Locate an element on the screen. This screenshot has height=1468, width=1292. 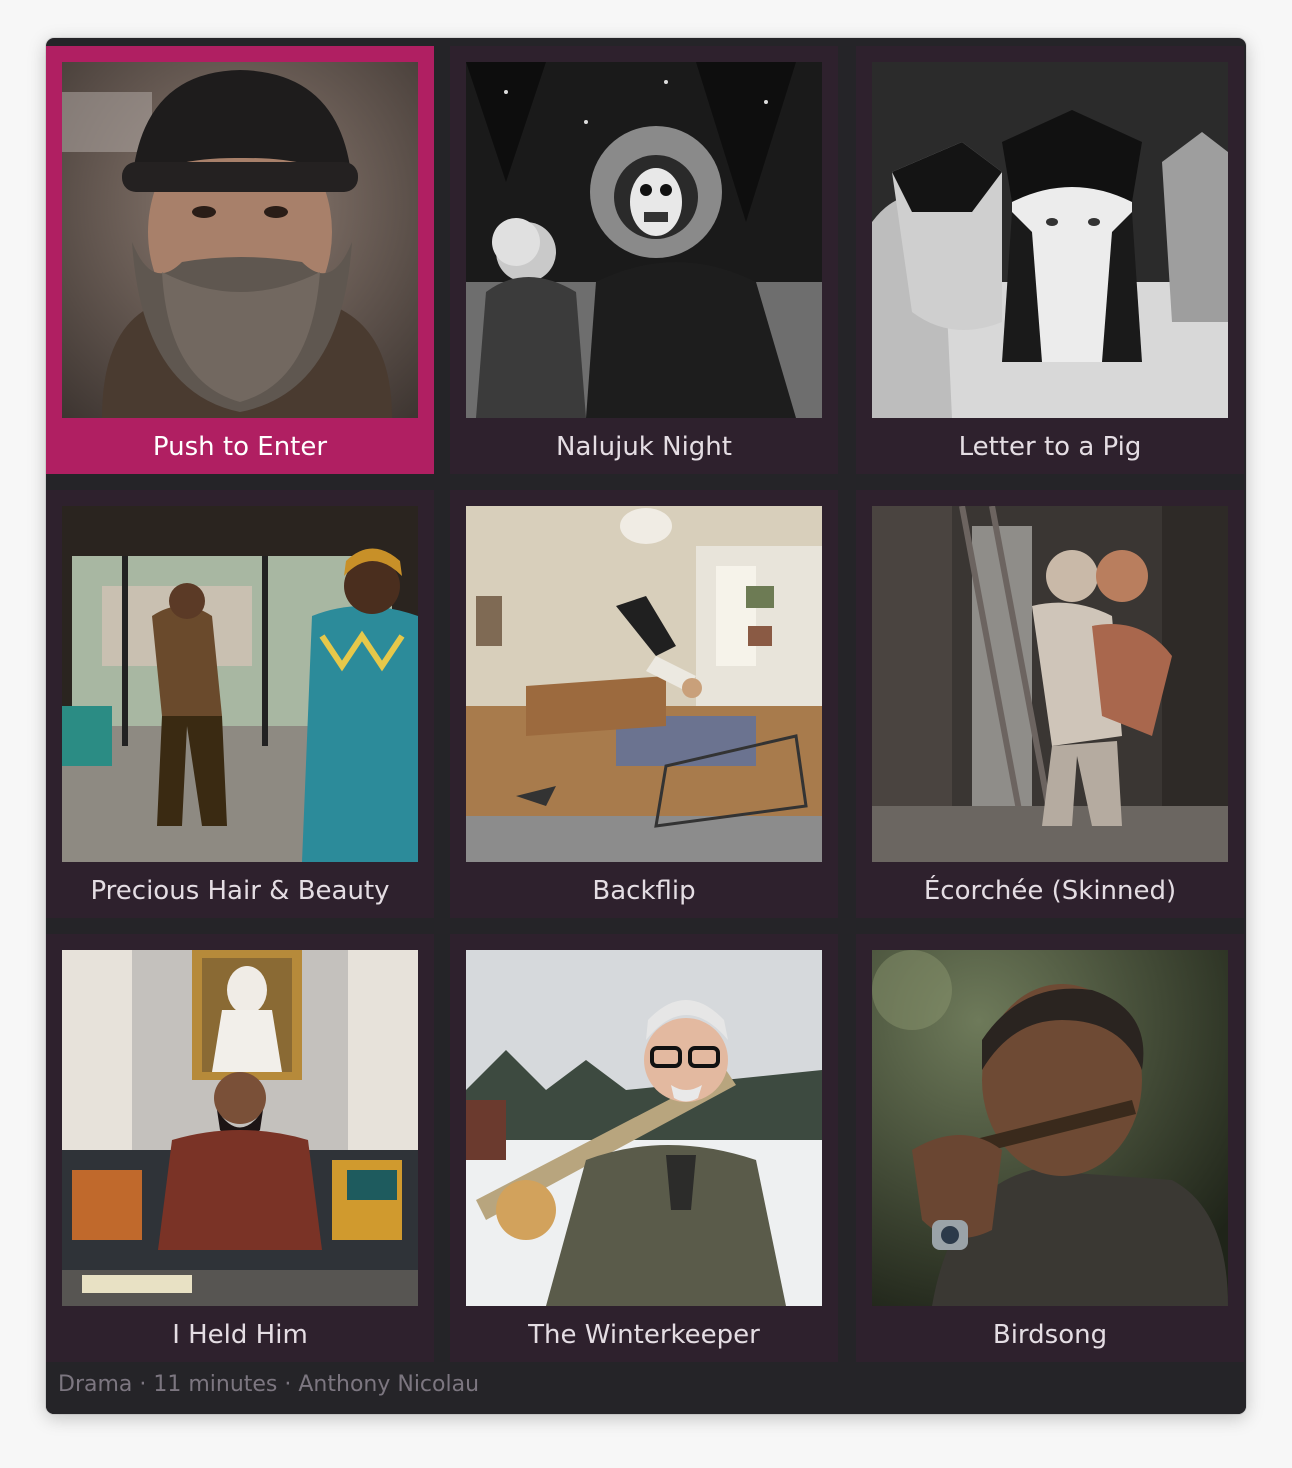
film-poster-i-held-him is located at coordinates (240, 1128).